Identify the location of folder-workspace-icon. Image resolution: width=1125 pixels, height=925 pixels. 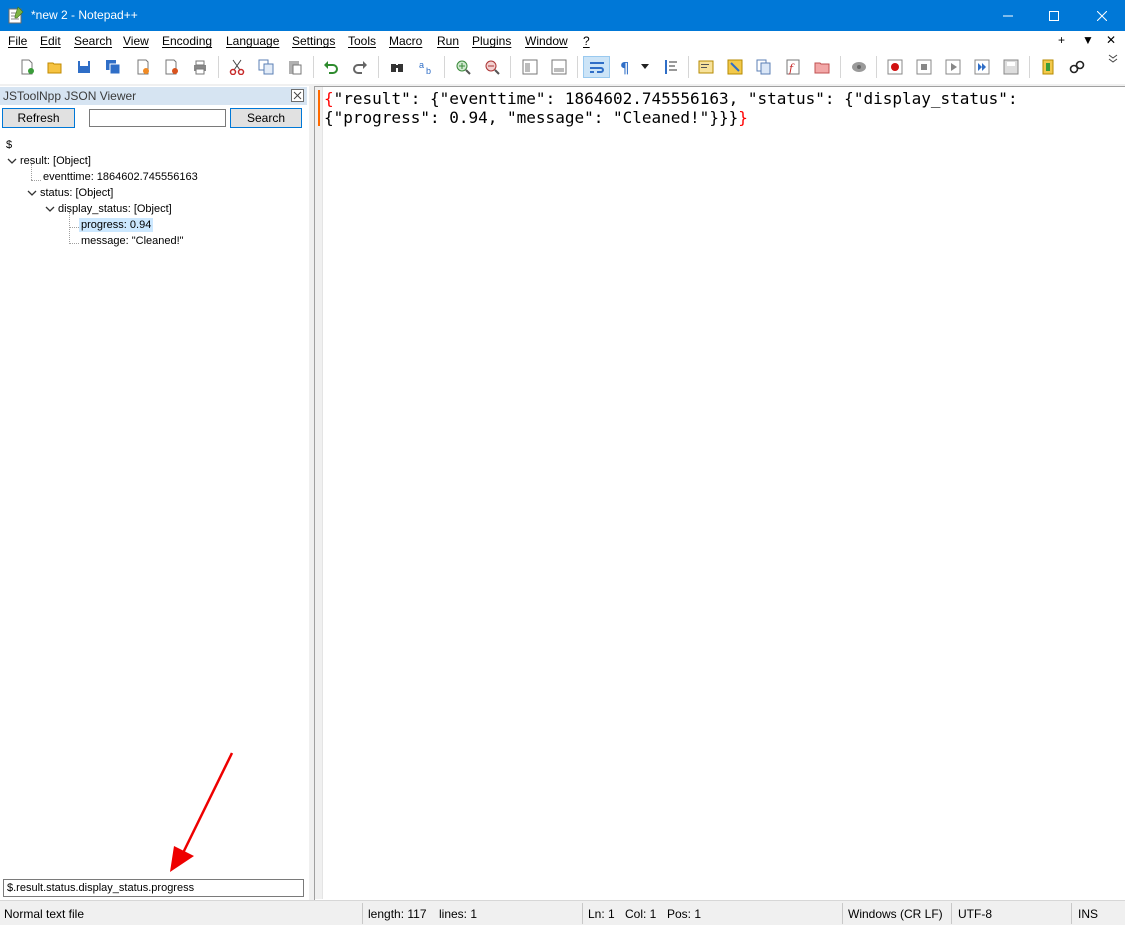
(822, 68).